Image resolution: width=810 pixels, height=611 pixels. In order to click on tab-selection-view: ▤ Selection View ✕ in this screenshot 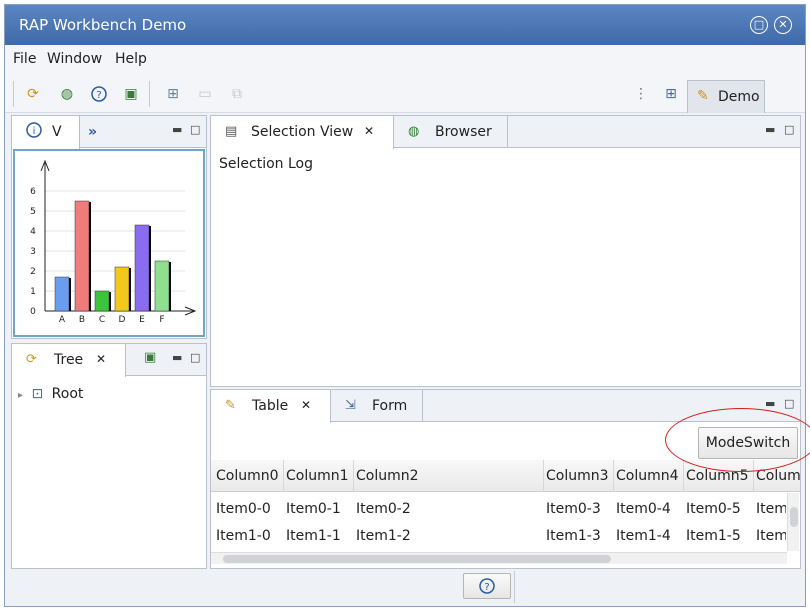, I will do `click(302, 132)`.